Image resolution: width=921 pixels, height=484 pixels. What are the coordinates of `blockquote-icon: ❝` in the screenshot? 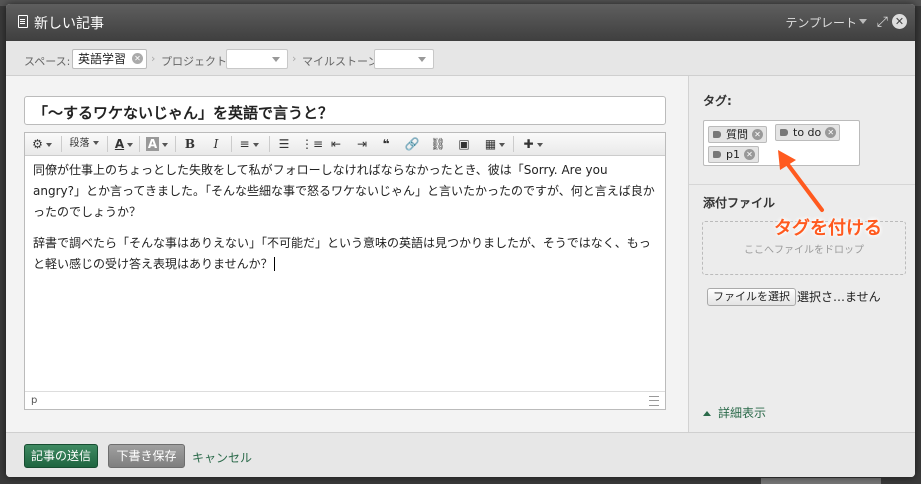 It's located at (386, 144).